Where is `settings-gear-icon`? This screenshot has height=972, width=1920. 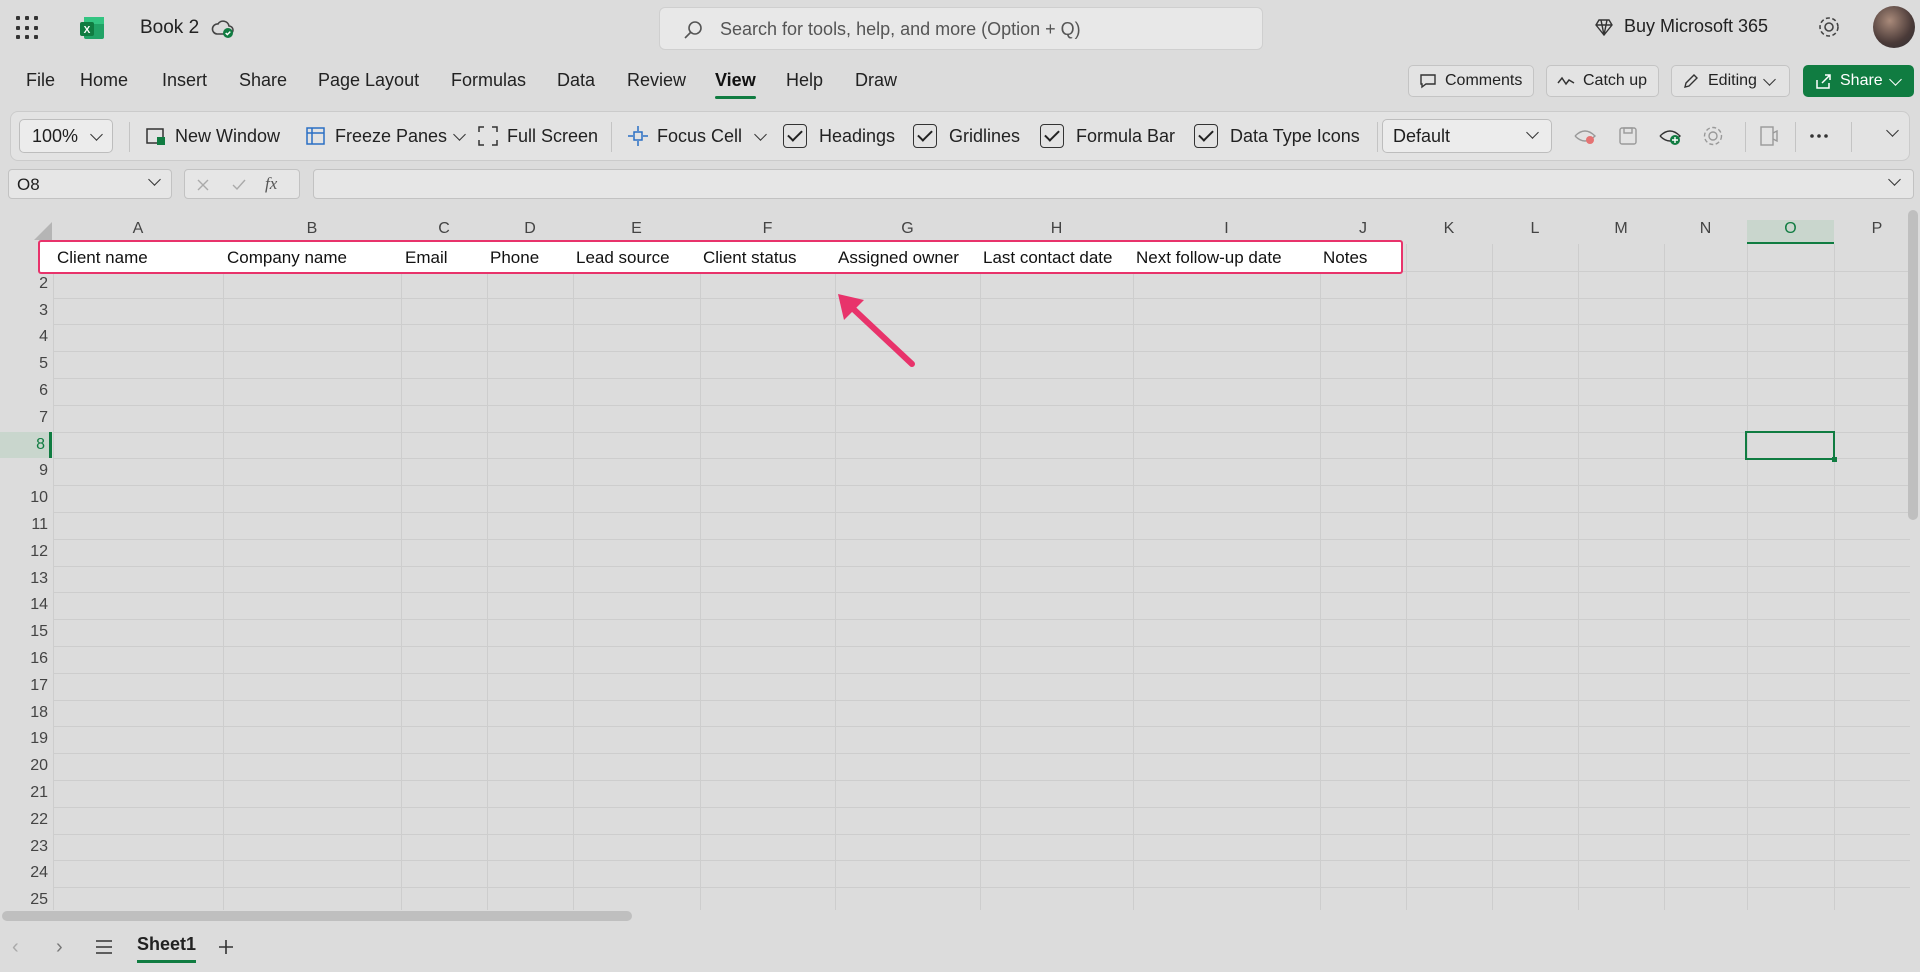 settings-gear-icon is located at coordinates (1829, 27).